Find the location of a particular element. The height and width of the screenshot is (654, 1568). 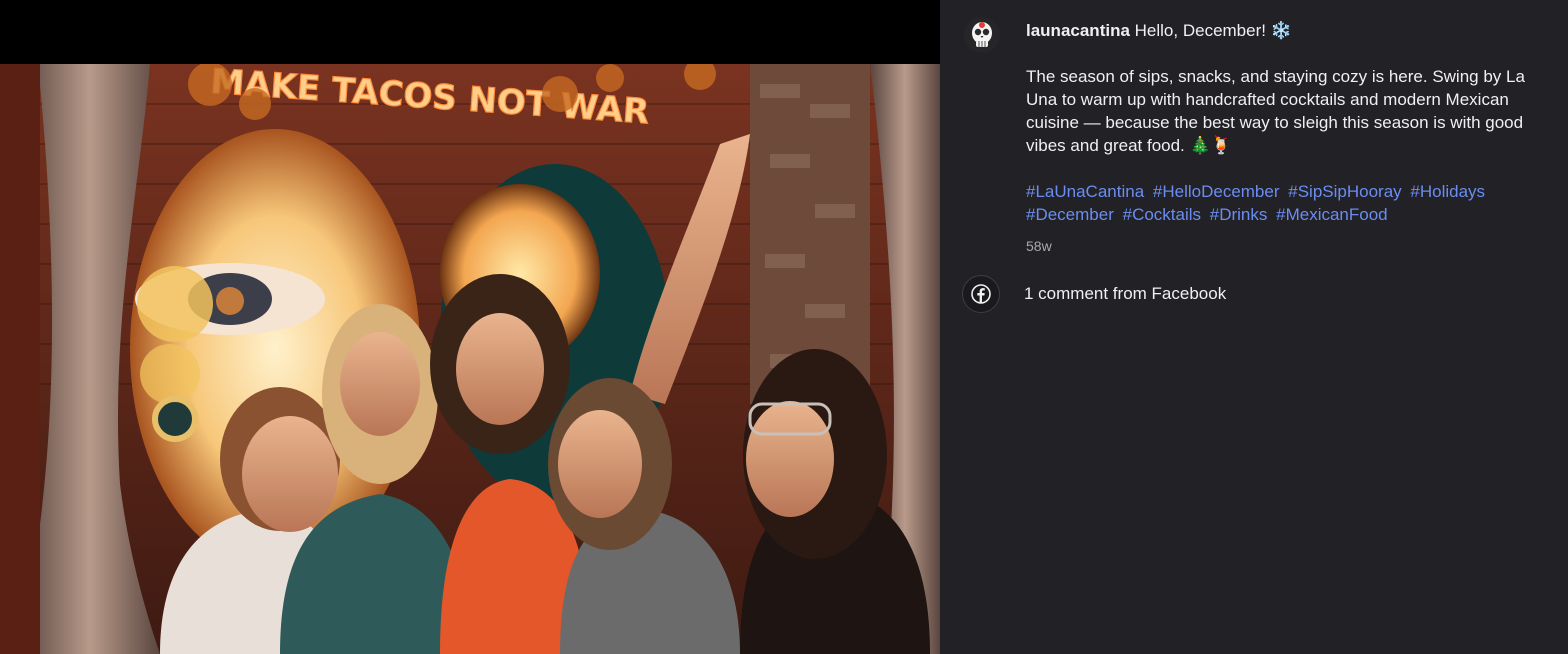

facebook-icon is located at coordinates (981, 294).